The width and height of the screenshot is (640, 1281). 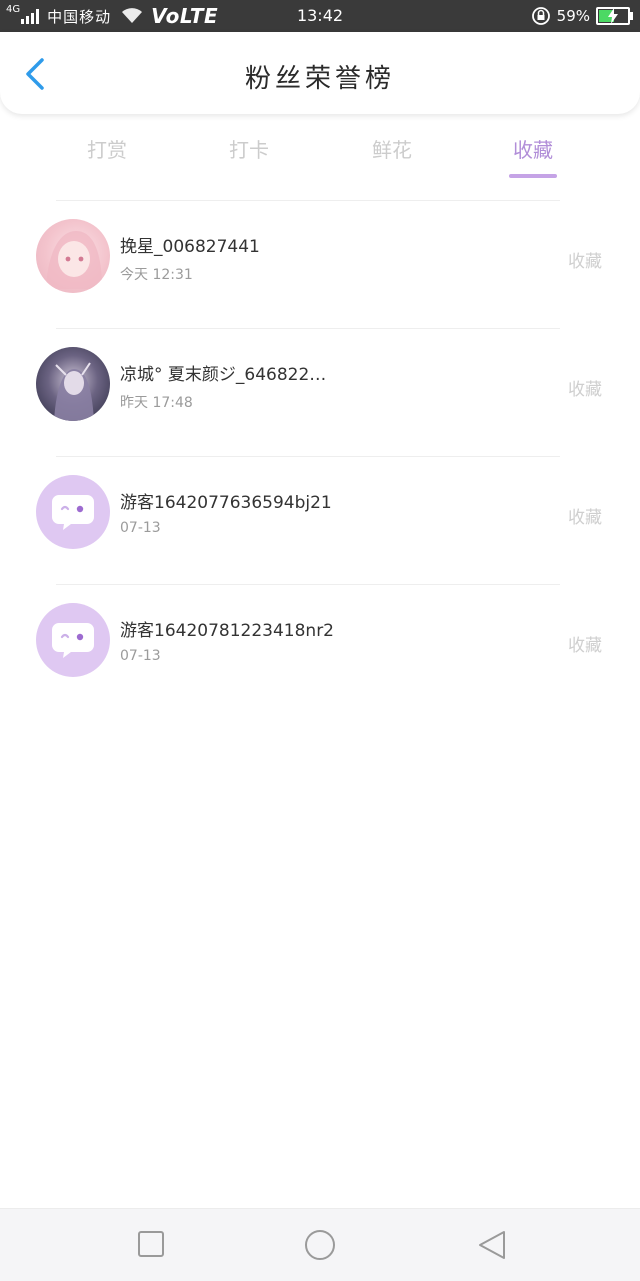 What do you see at coordinates (540, 16) in the screenshot?
I see `rotation-lock-icon` at bounding box center [540, 16].